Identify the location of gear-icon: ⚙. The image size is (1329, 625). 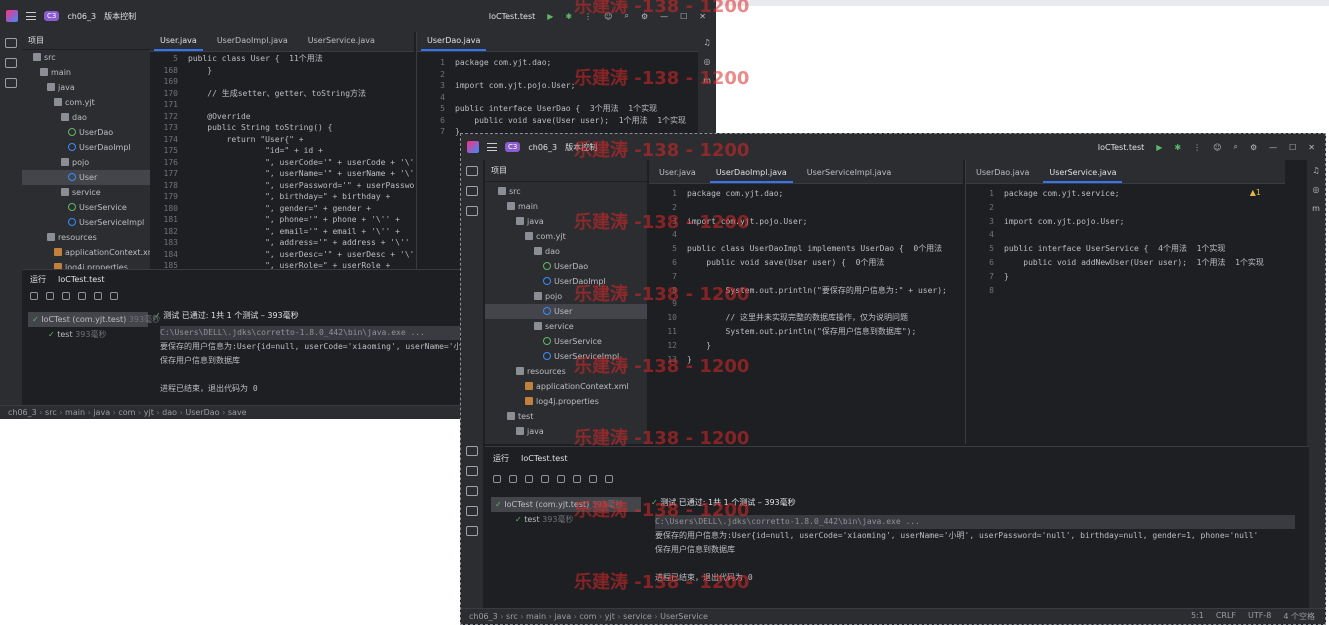
(1253, 147).